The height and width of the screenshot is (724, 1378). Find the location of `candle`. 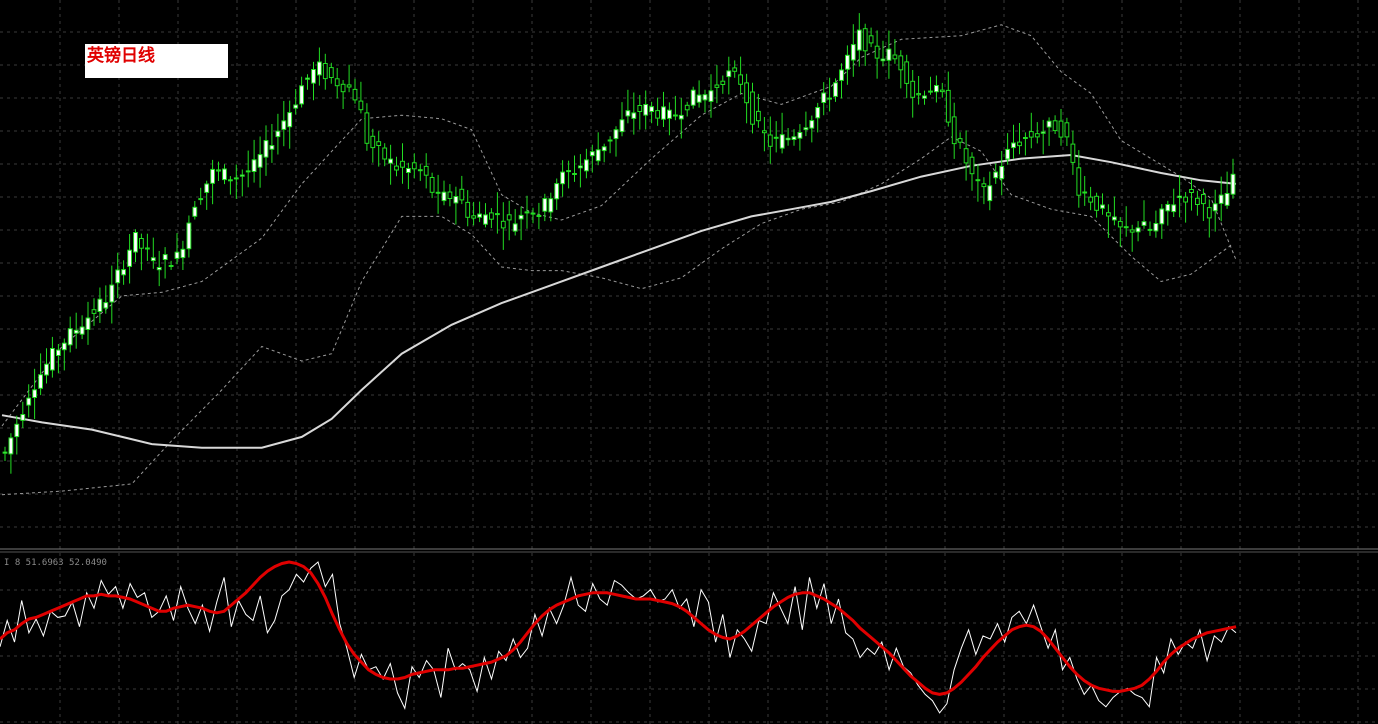

candle is located at coordinates (693, 97).